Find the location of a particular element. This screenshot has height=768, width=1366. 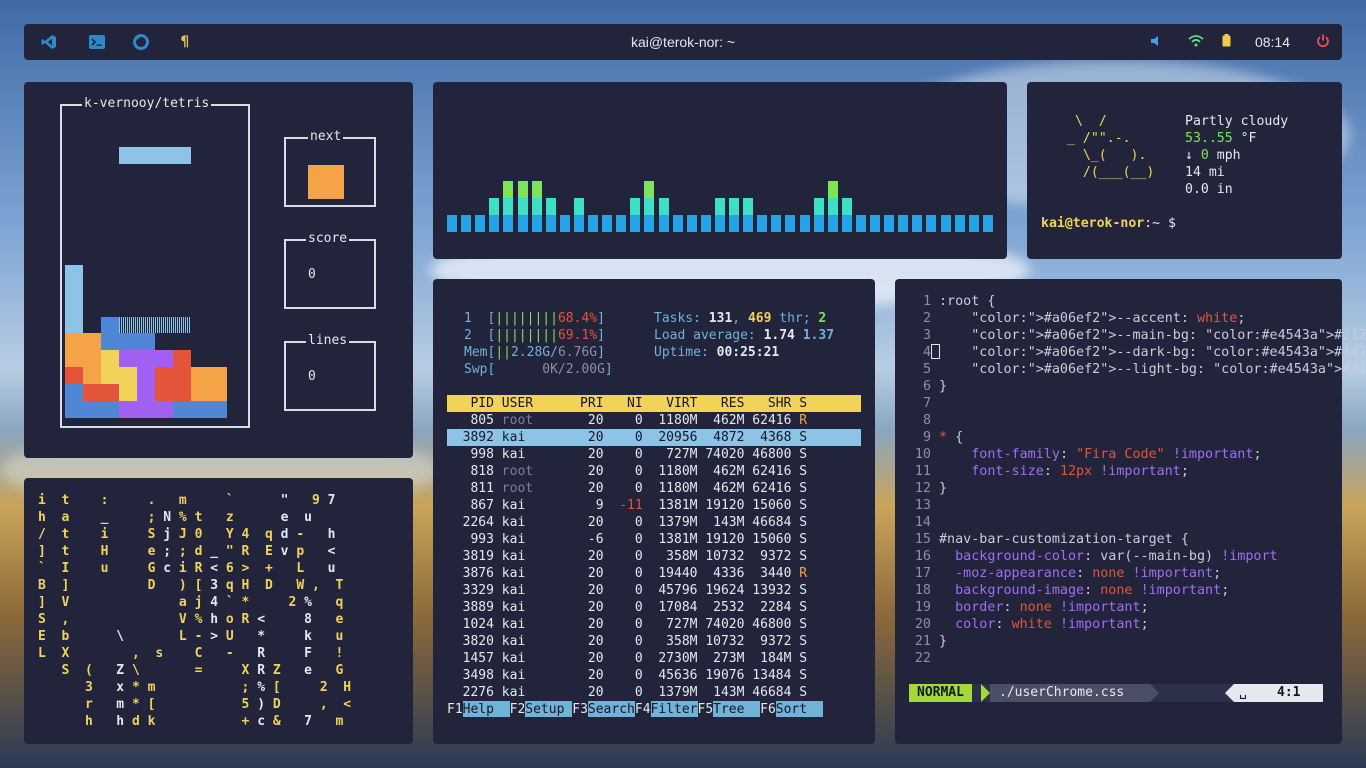

code-line: 19 border: none !important; is located at coordinates (1130, 607).